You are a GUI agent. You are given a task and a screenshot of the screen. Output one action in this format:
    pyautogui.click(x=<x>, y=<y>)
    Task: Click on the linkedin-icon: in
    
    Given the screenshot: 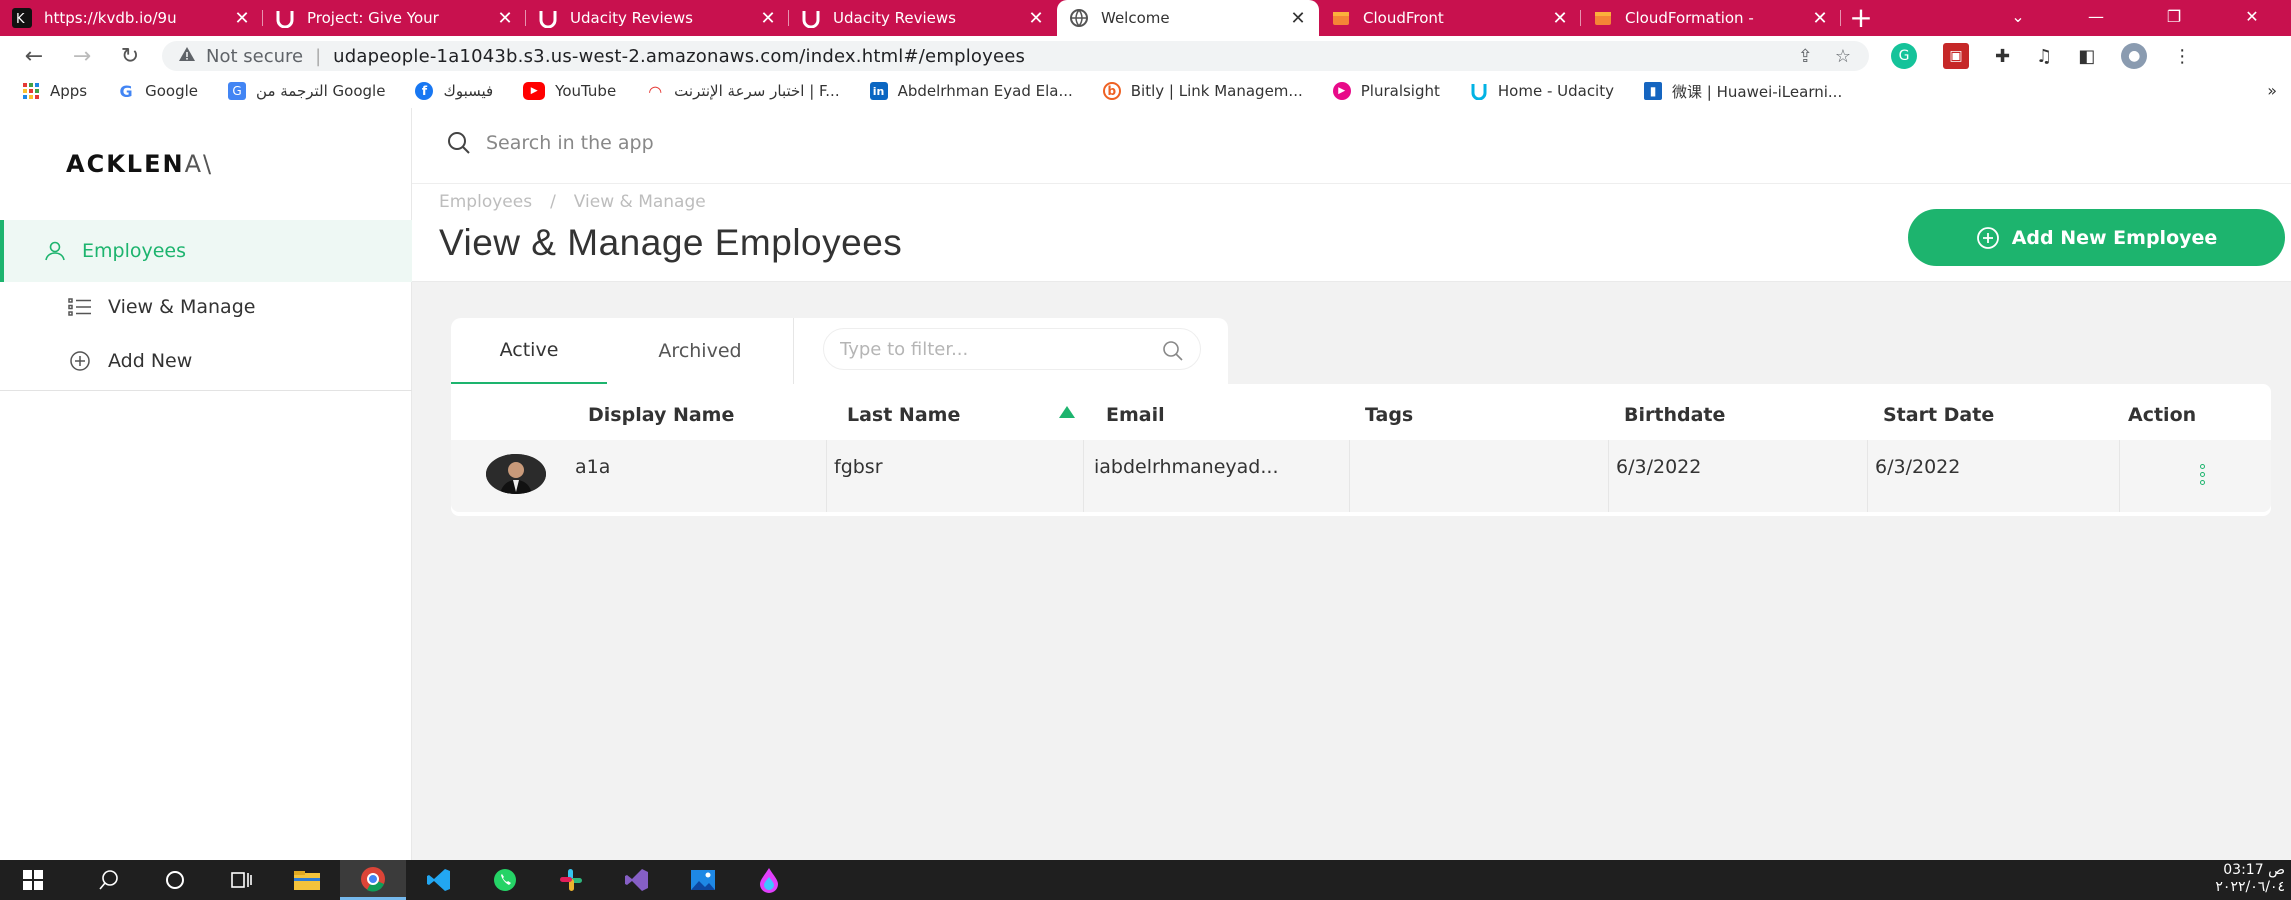 What is the action you would take?
    pyautogui.click(x=878, y=91)
    